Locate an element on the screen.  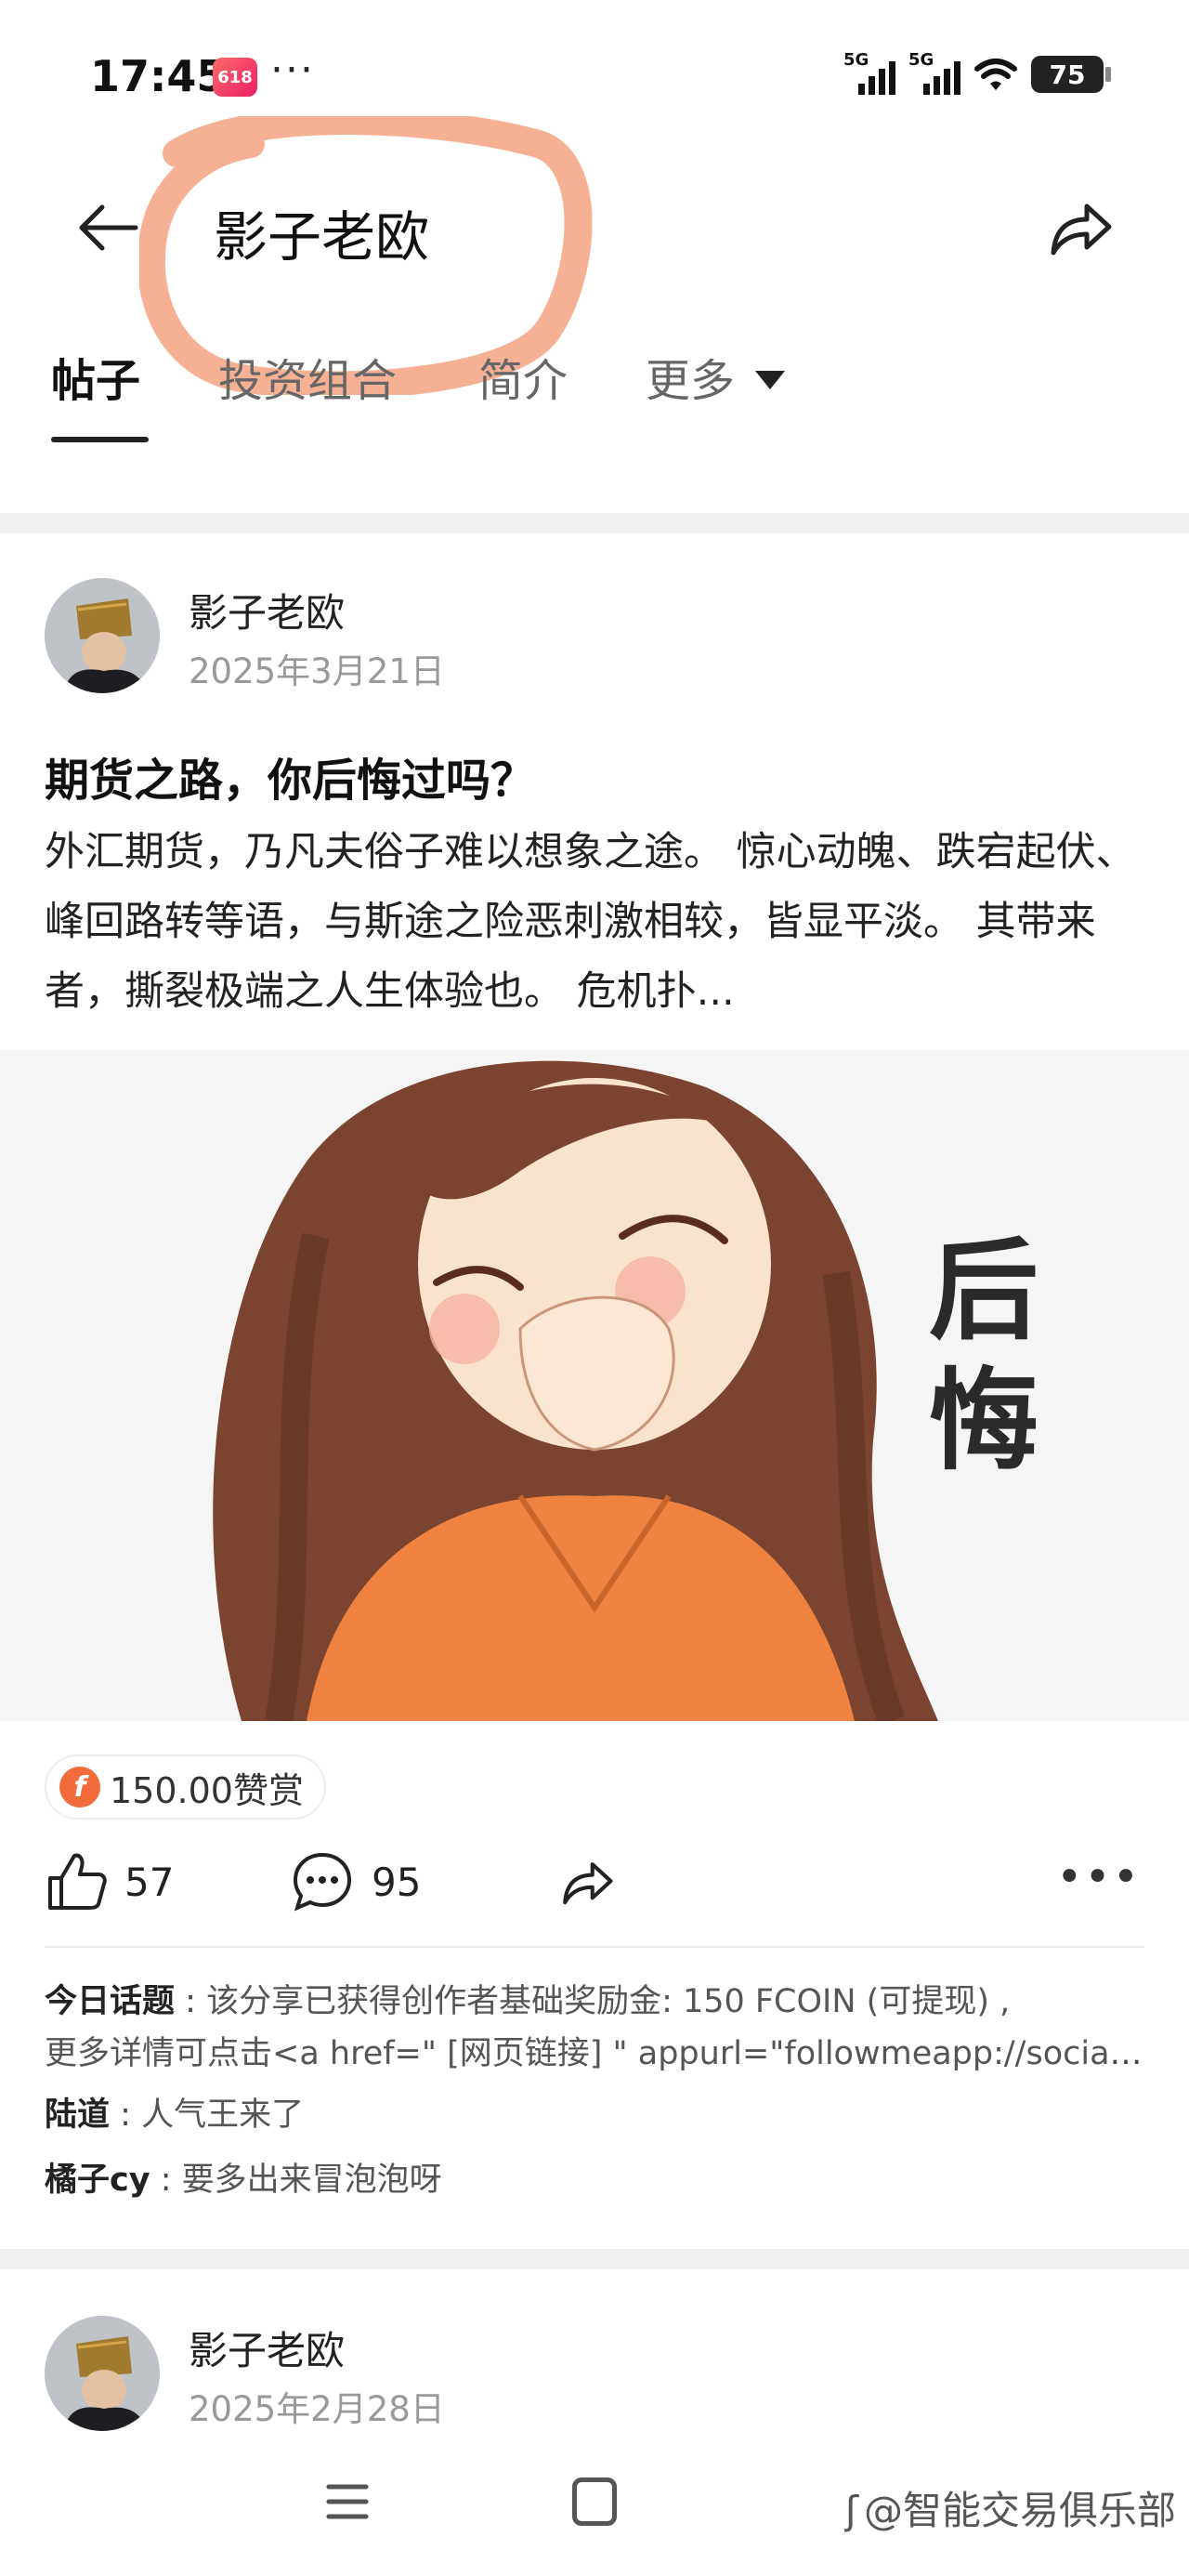
more-options-icon: ••• is located at coordinates (1098, 1877).